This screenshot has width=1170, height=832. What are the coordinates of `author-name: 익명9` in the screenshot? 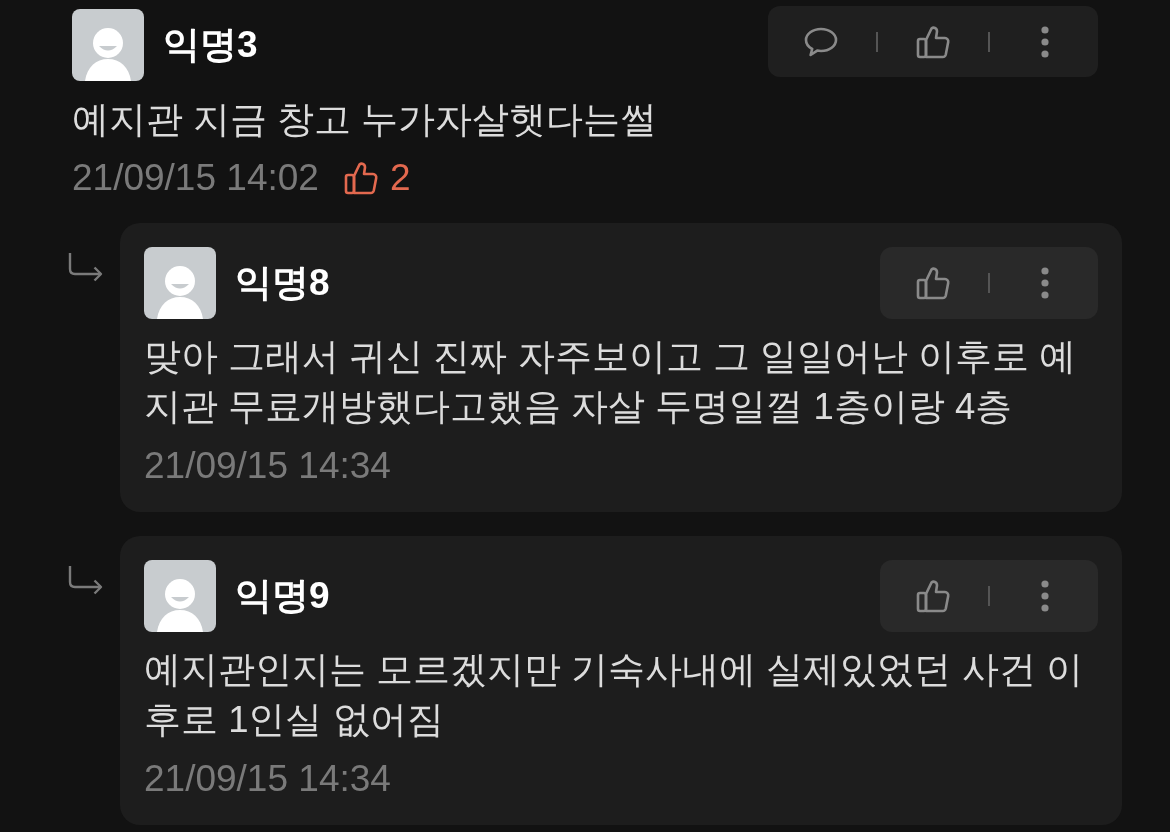 It's located at (282, 596).